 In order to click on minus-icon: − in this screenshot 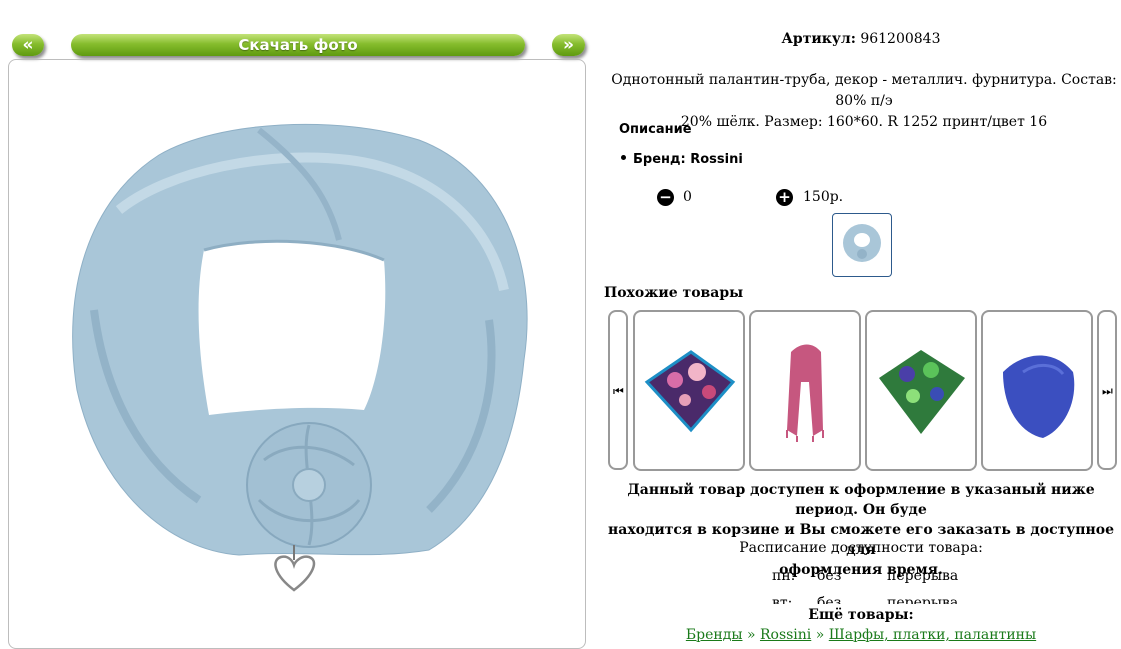, I will do `click(665, 197)`.